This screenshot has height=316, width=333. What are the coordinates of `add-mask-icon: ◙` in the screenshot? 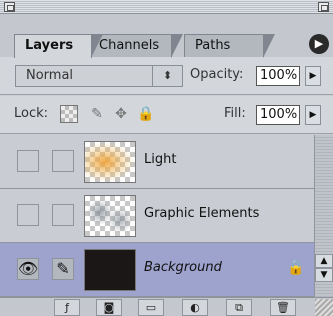 It's located at (109, 307).